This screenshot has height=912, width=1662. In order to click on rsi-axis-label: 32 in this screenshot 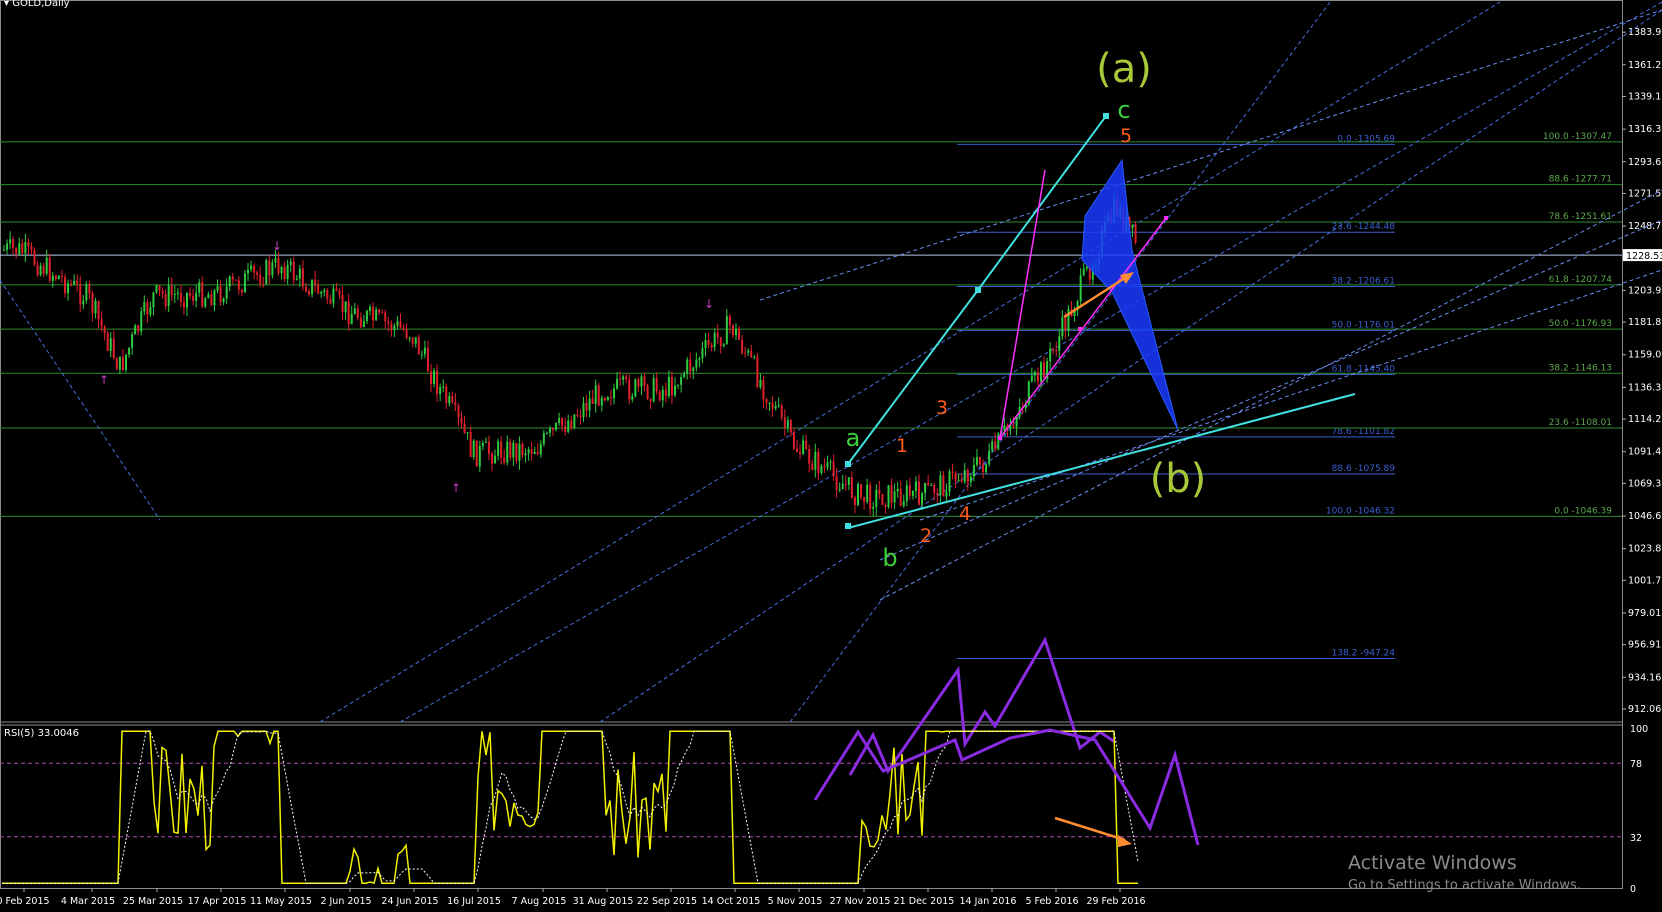, I will do `click(1636, 838)`.